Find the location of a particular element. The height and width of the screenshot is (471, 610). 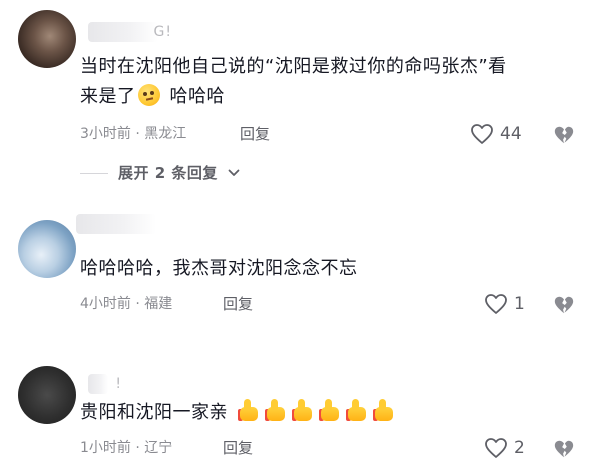

like-count: 2 is located at coordinates (519, 448).